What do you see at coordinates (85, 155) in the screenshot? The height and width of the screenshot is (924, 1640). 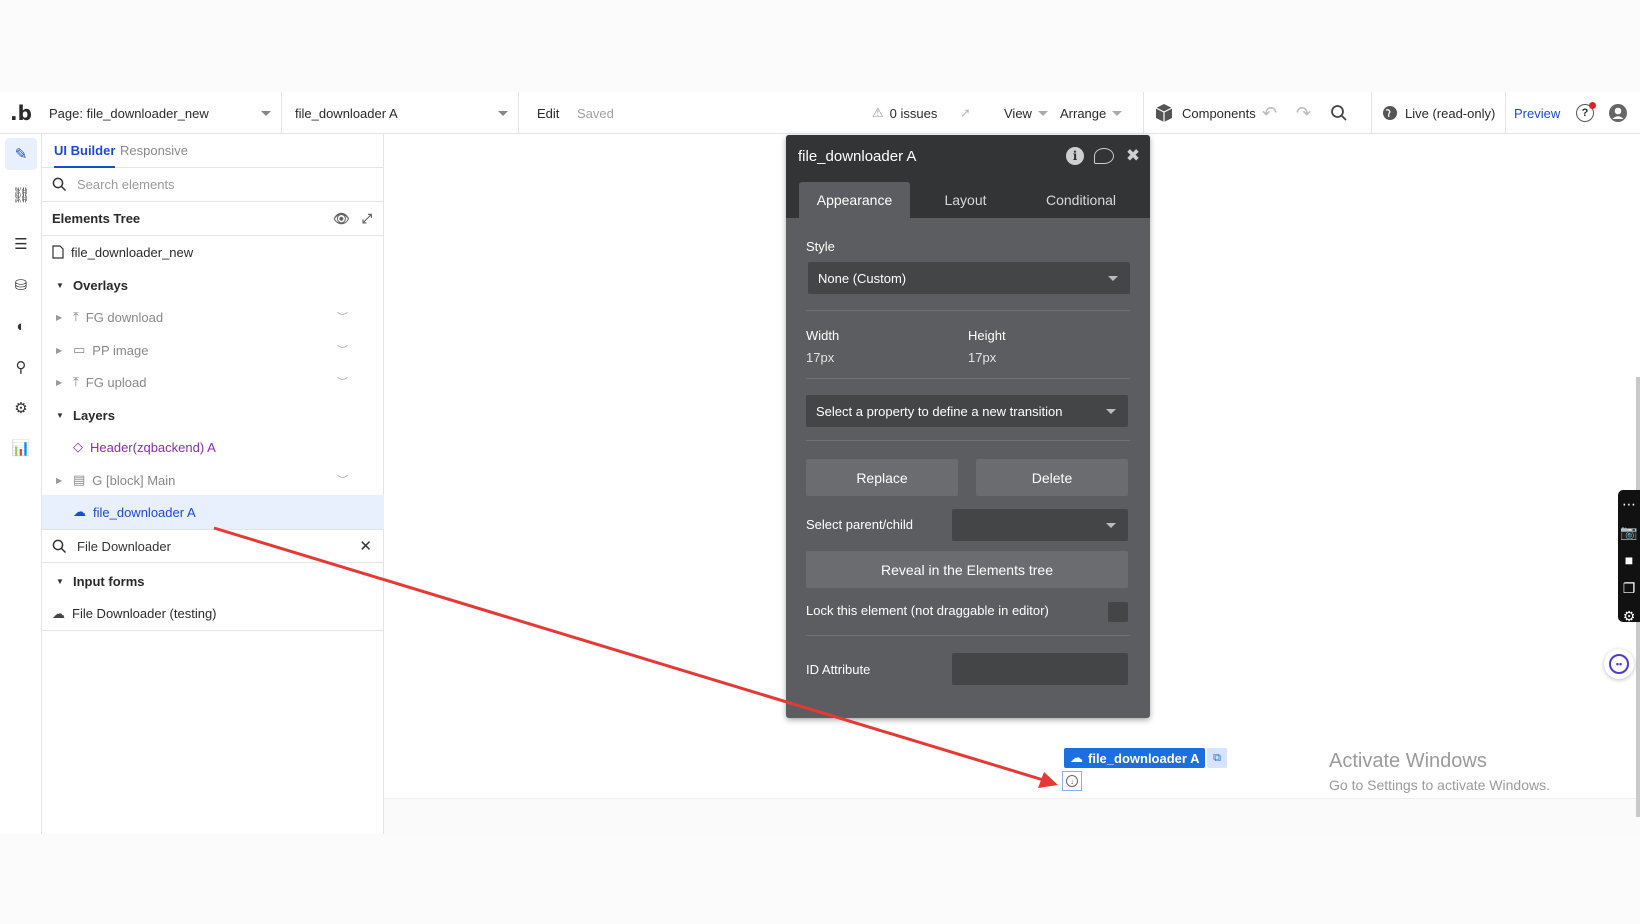 I see `tab-ui-builder: UI Builder` at bounding box center [85, 155].